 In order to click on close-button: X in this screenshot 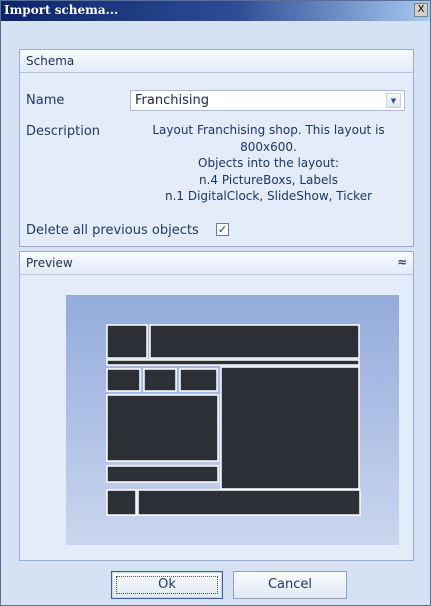, I will do `click(421, 10)`.